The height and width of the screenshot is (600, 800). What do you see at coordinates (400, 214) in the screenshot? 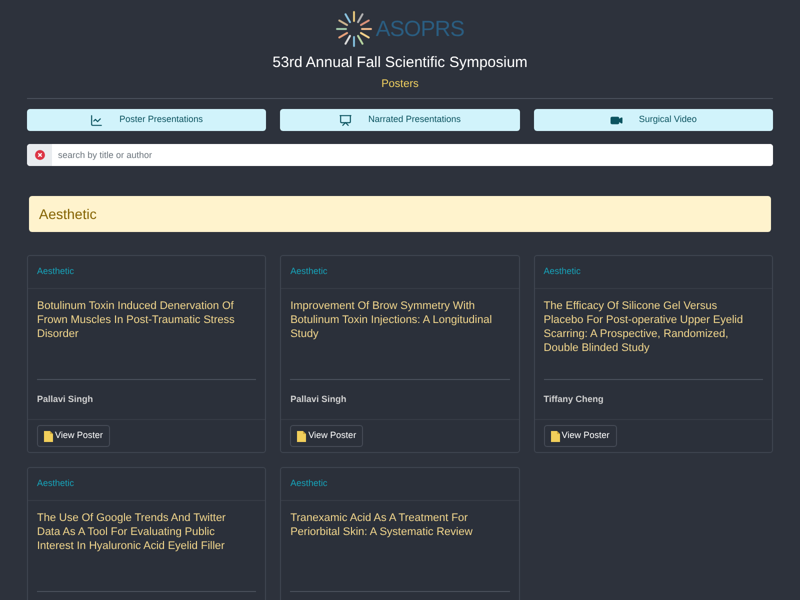
I see `section-header: Aesthetic` at bounding box center [400, 214].